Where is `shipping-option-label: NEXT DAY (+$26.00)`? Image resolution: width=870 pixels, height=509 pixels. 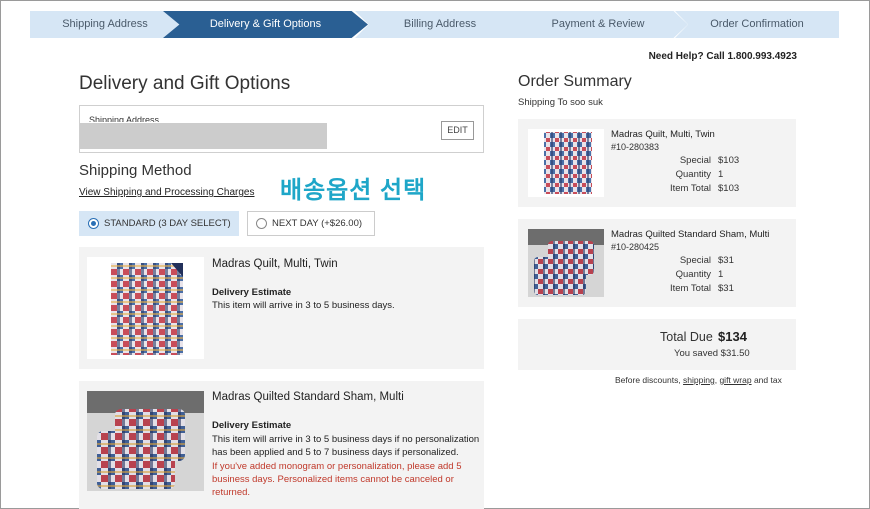
shipping-option-label: NEXT DAY (+$26.00) is located at coordinates (317, 223).